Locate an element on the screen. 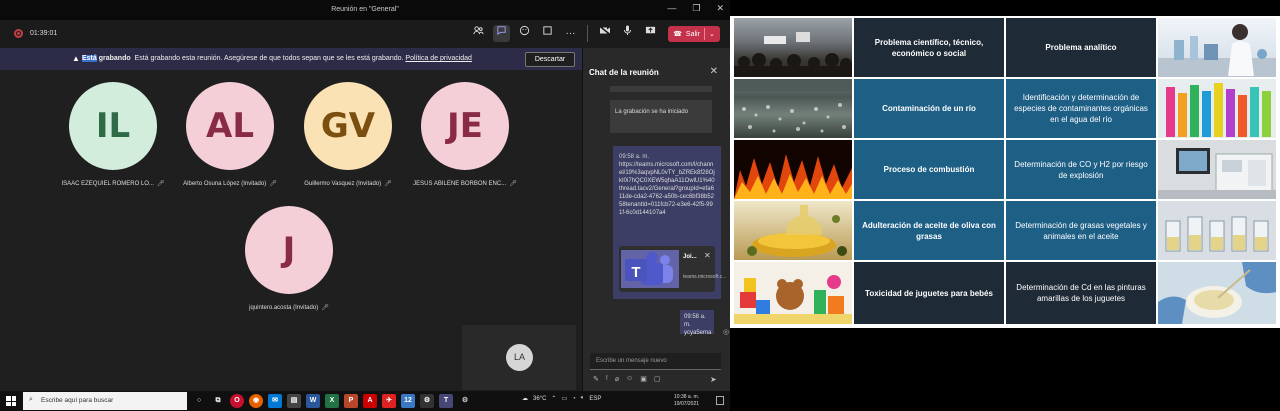 The image size is (1280, 411). taskbar-clock: 10:38 a. m. 19/07/2021 is located at coordinates (686, 401).